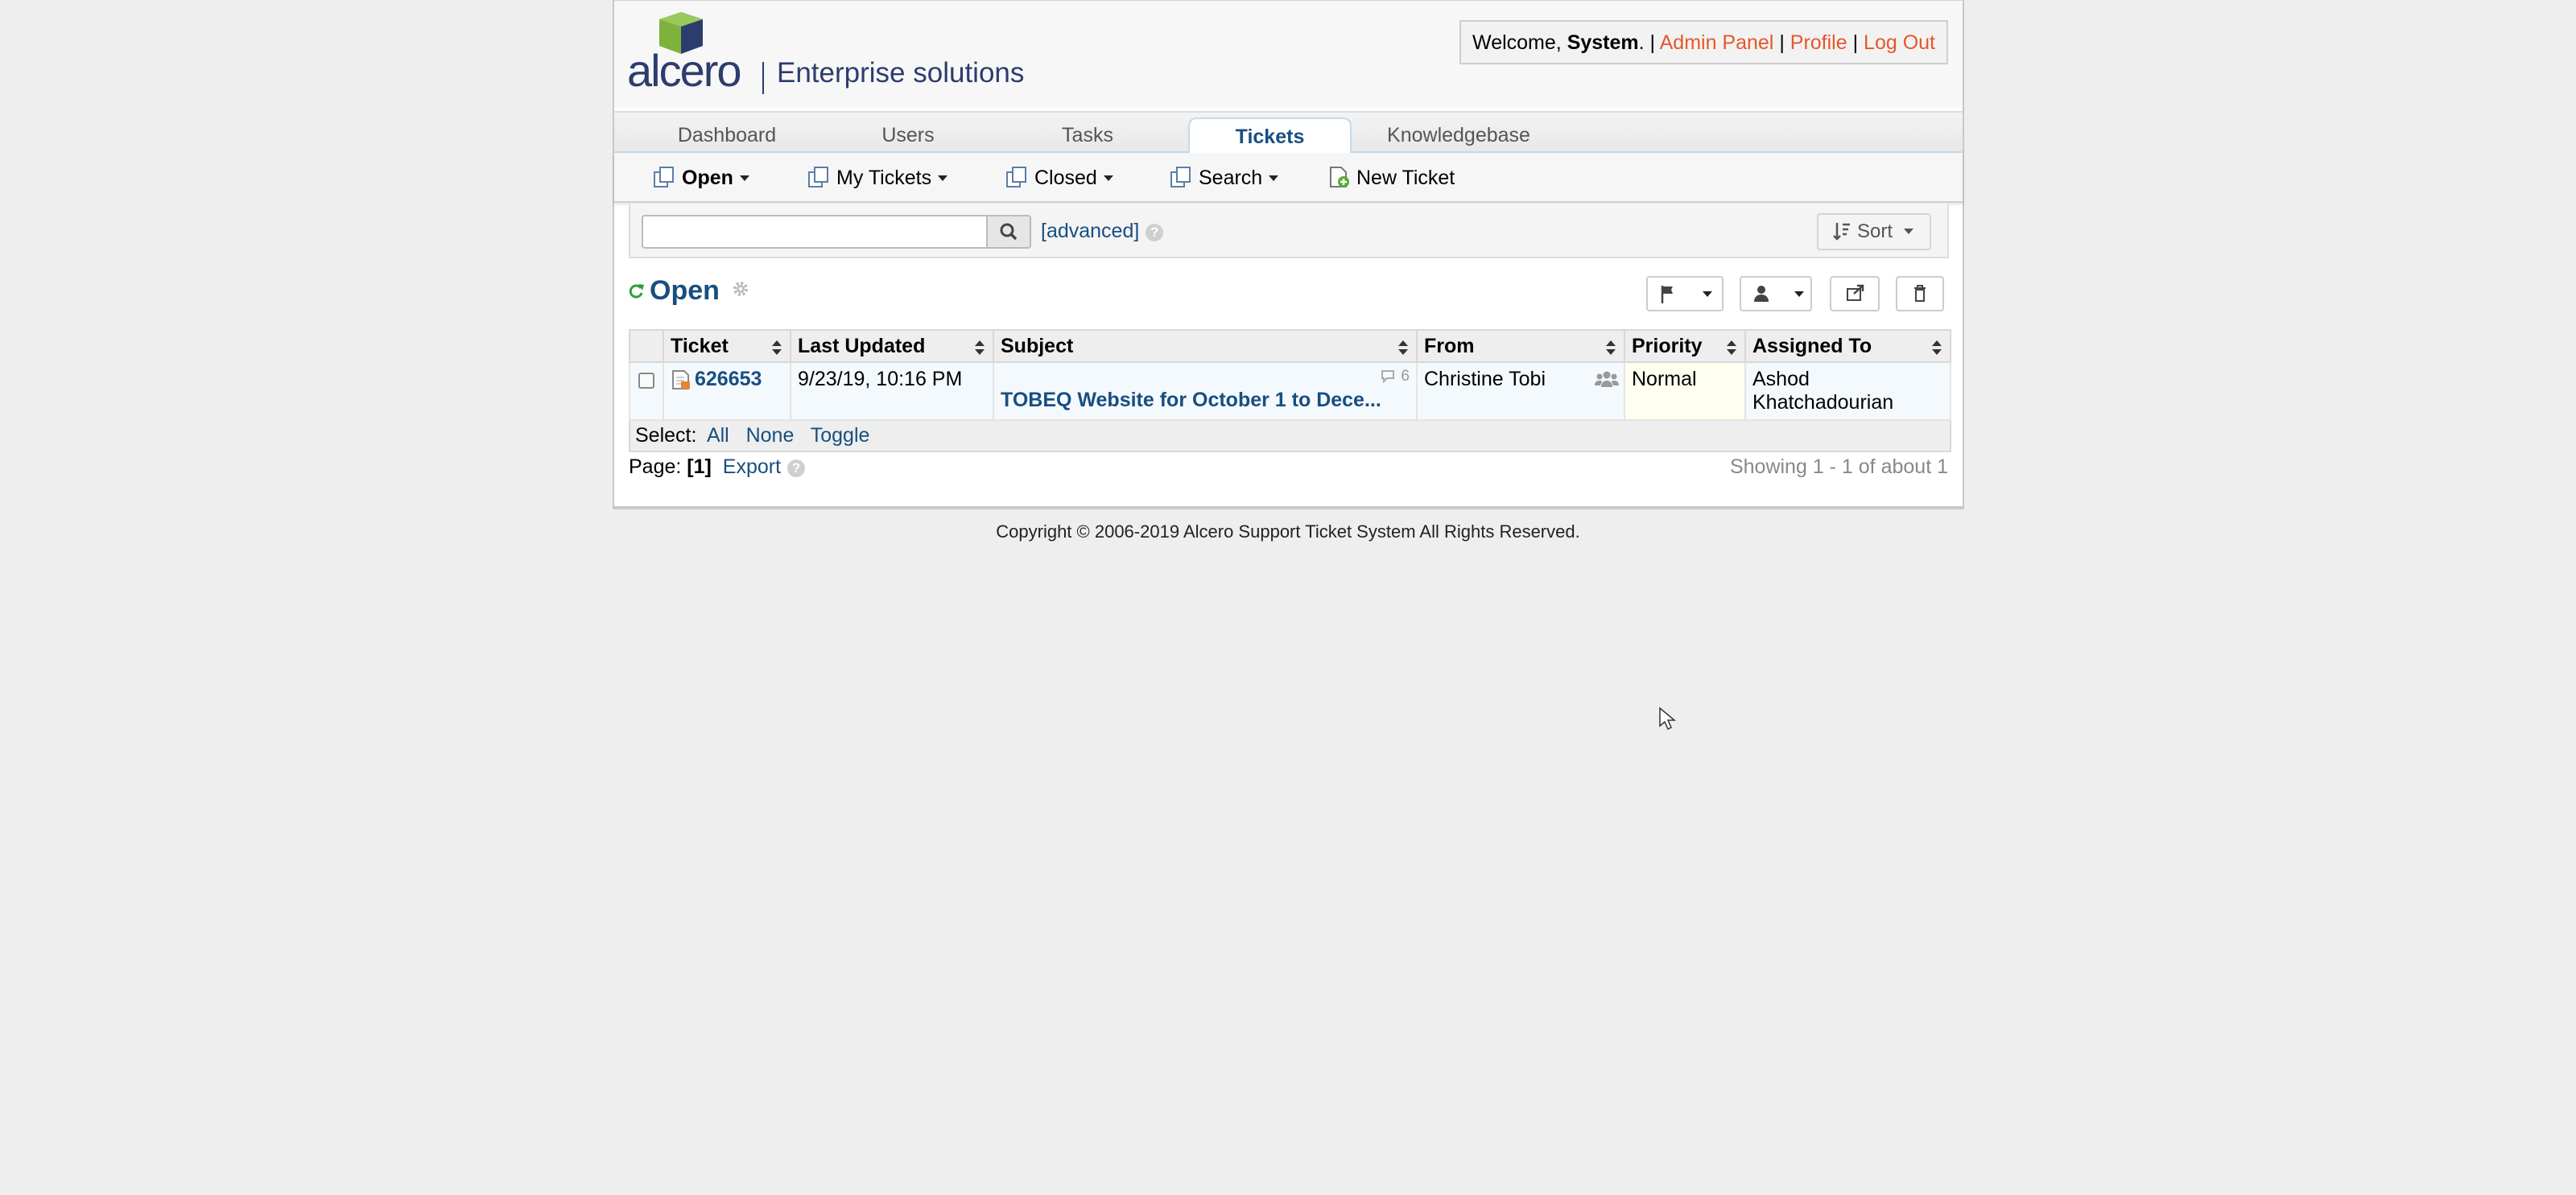 Image resolution: width=2576 pixels, height=1195 pixels. I want to click on thread-count: 6, so click(1205, 378).